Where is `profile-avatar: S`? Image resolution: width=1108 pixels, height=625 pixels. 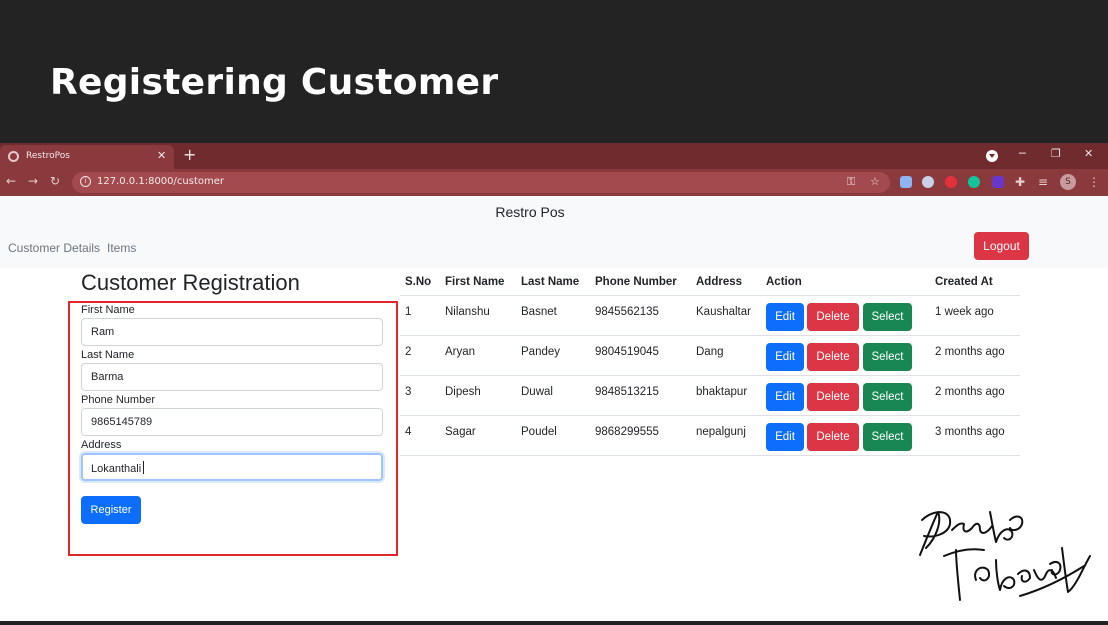
profile-avatar: S is located at coordinates (1068, 182).